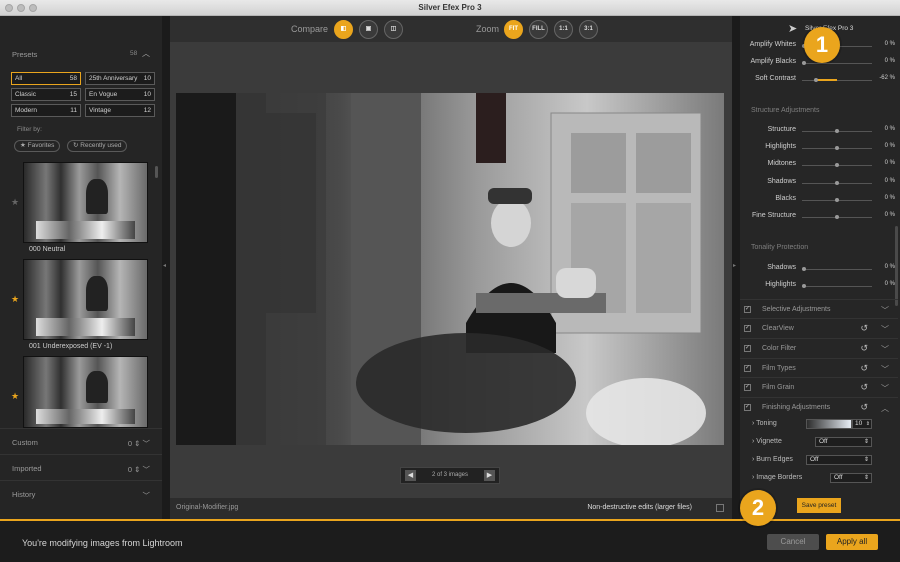 The height and width of the screenshot is (562, 900). I want to click on star-icon: ★, so click(24, 145).